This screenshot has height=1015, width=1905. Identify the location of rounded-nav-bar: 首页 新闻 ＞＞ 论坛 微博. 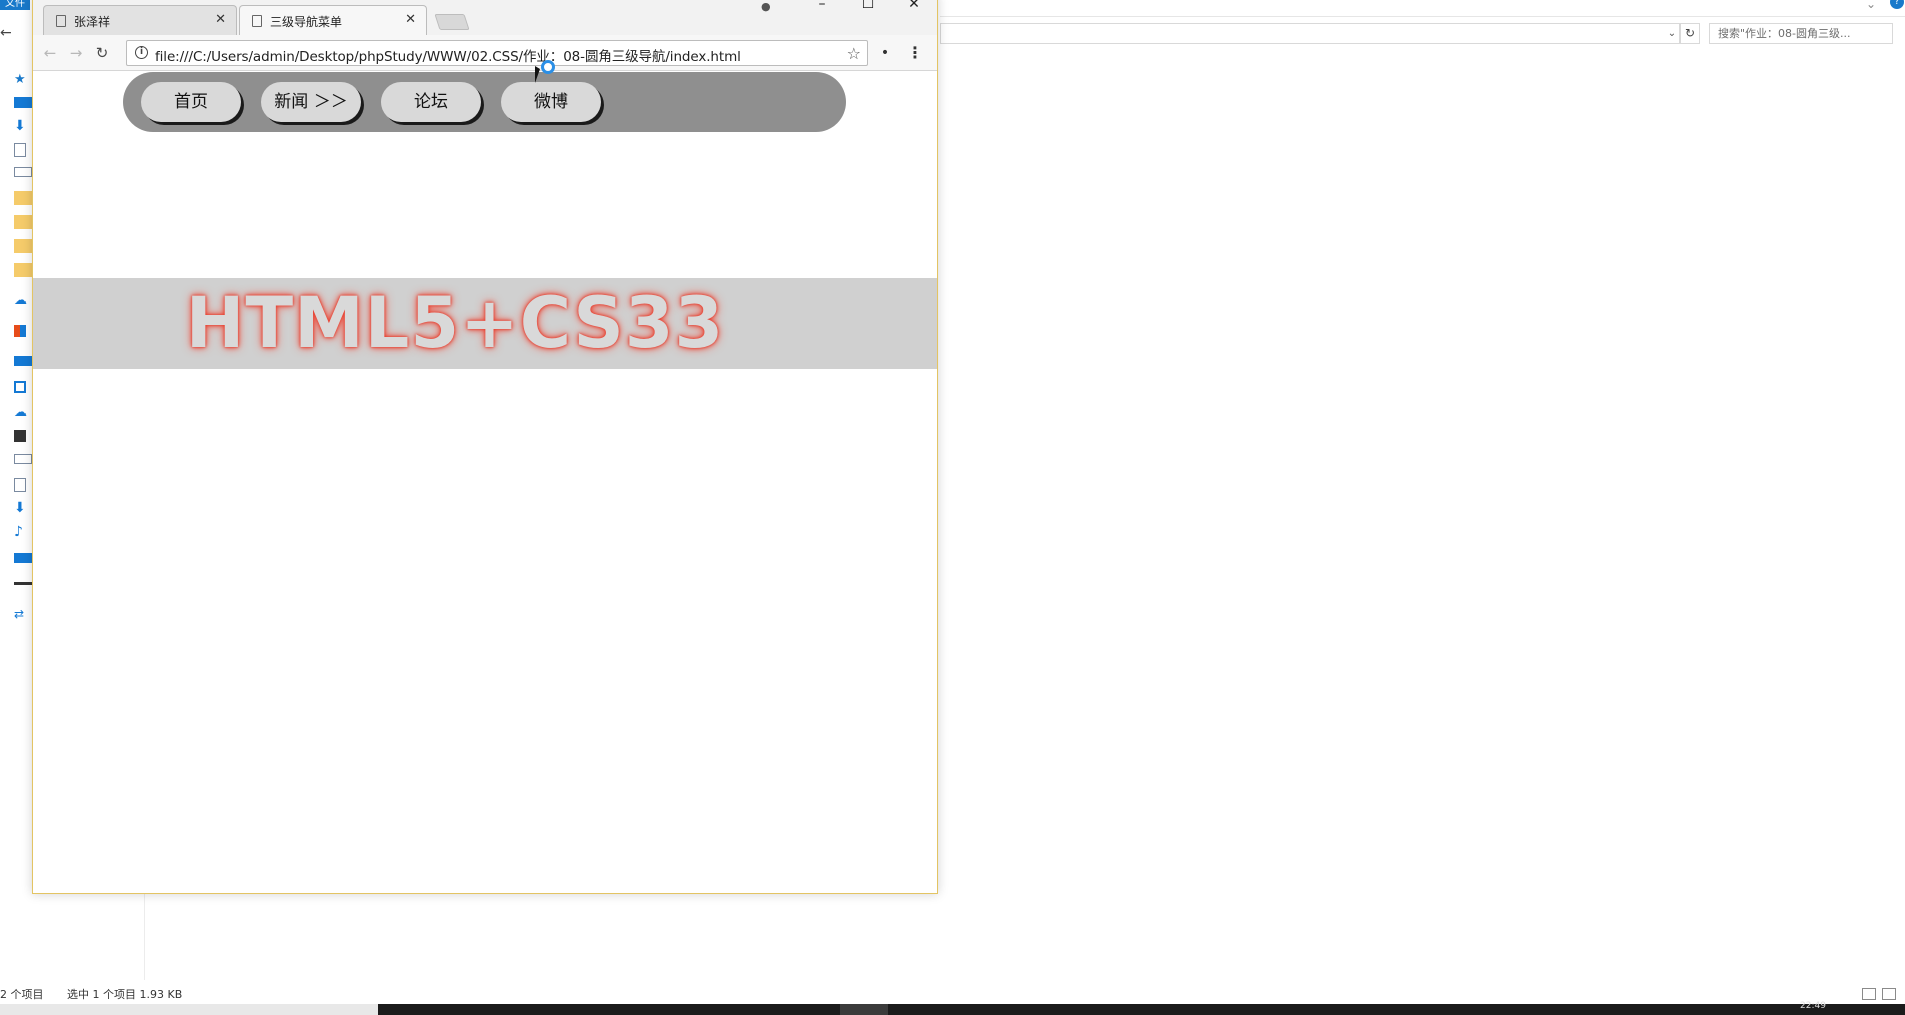
(484, 102).